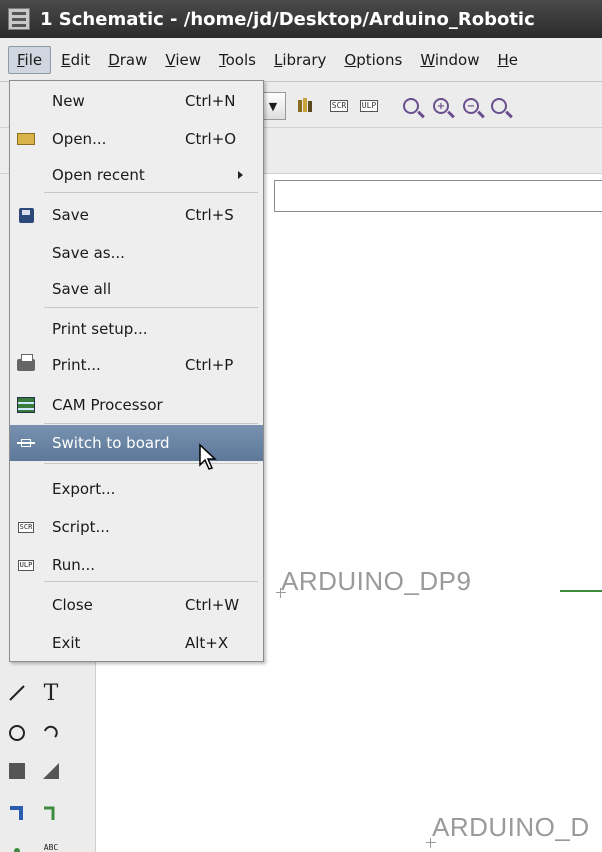 The image size is (602, 852). What do you see at coordinates (107, 405) in the screenshot?
I see `menu-item-label: CAM Processor` at bounding box center [107, 405].